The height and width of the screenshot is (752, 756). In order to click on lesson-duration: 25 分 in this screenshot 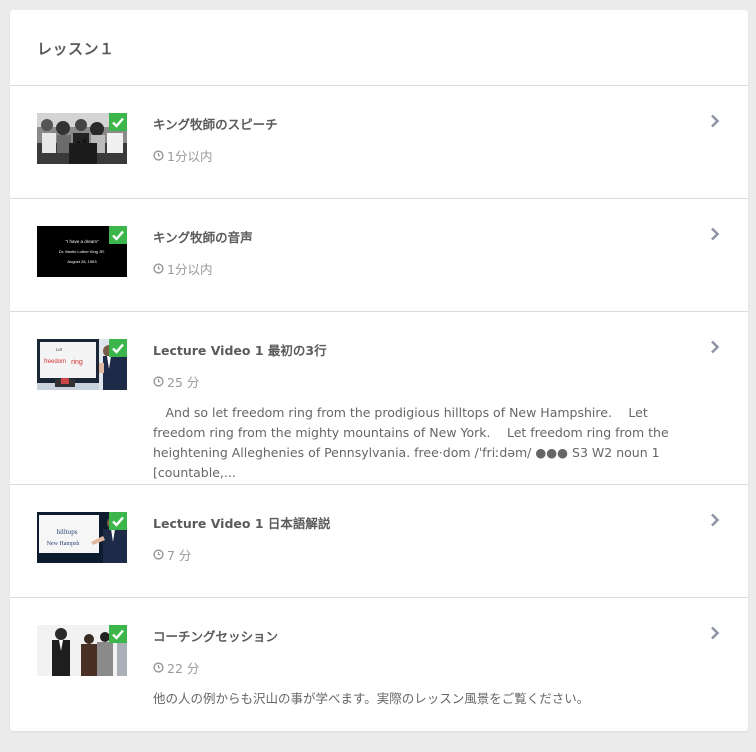, I will do `click(420, 381)`.